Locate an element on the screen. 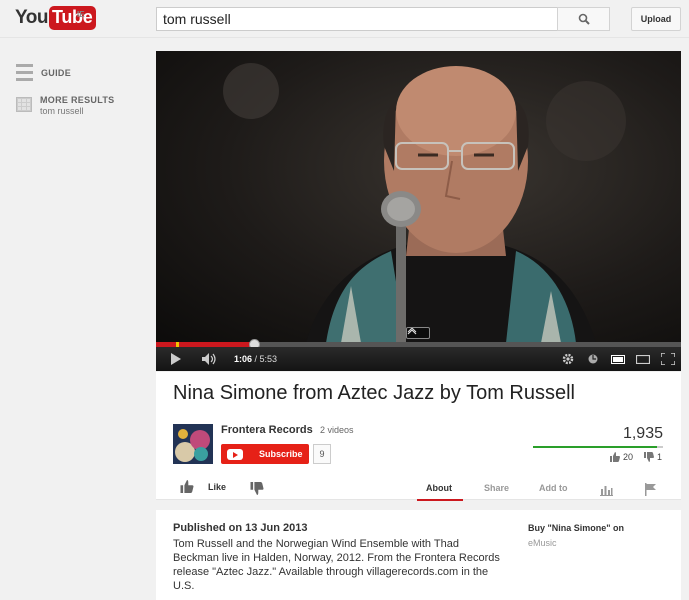  buy-link-label: Buy "Nina Simone" on is located at coordinates (576, 528).